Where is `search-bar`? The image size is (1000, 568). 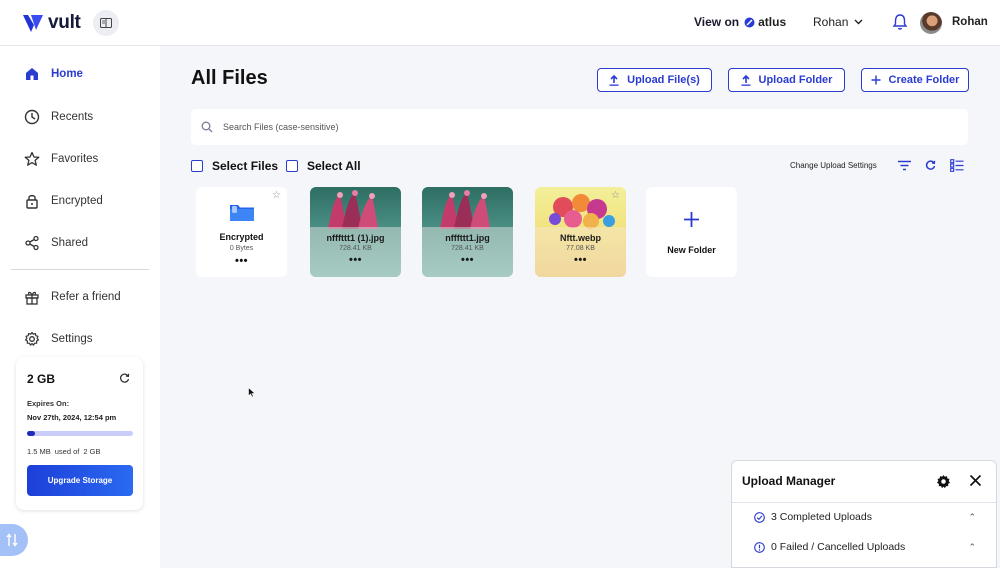 search-bar is located at coordinates (579, 127).